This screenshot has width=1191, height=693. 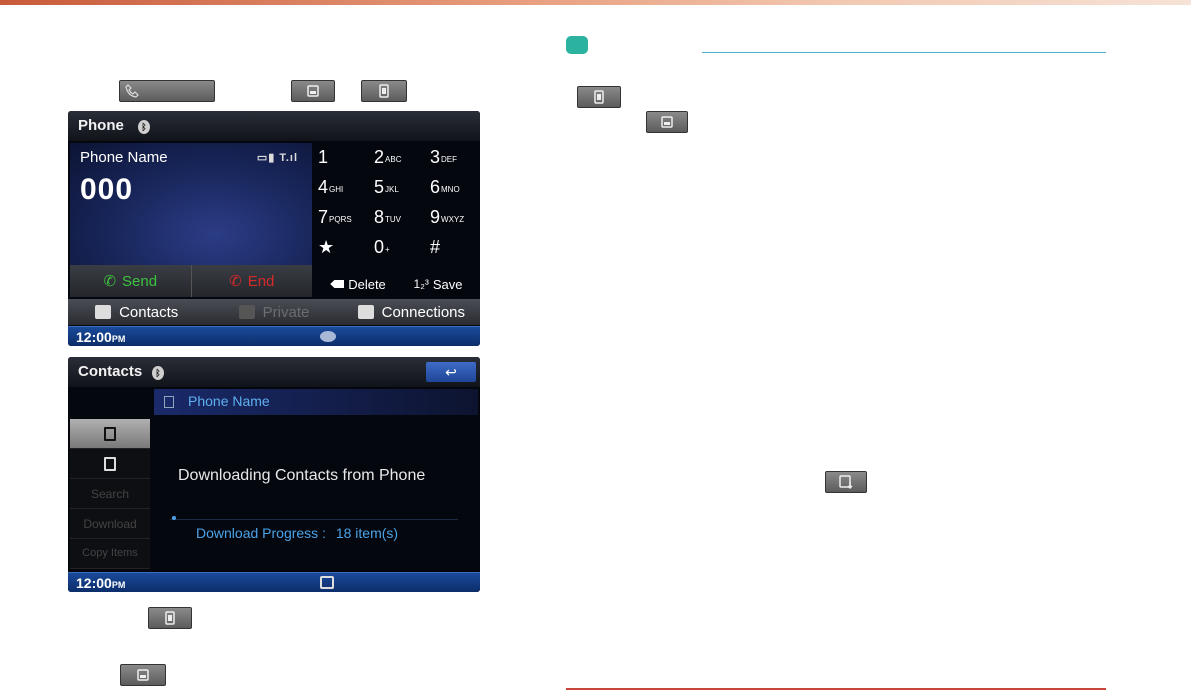 I want to click on download-progress: Download Progress : 18 item(s), so click(x=297, y=533).